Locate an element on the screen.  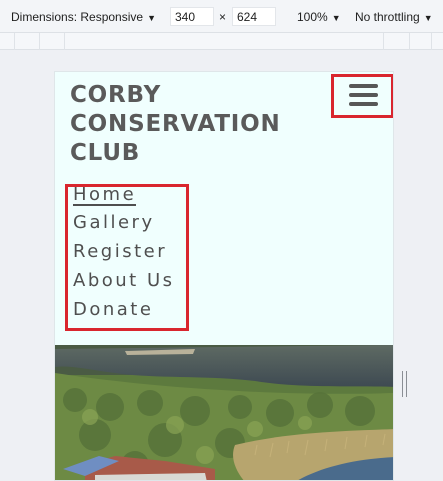
media-query-ruler is located at coordinates (221, 41).